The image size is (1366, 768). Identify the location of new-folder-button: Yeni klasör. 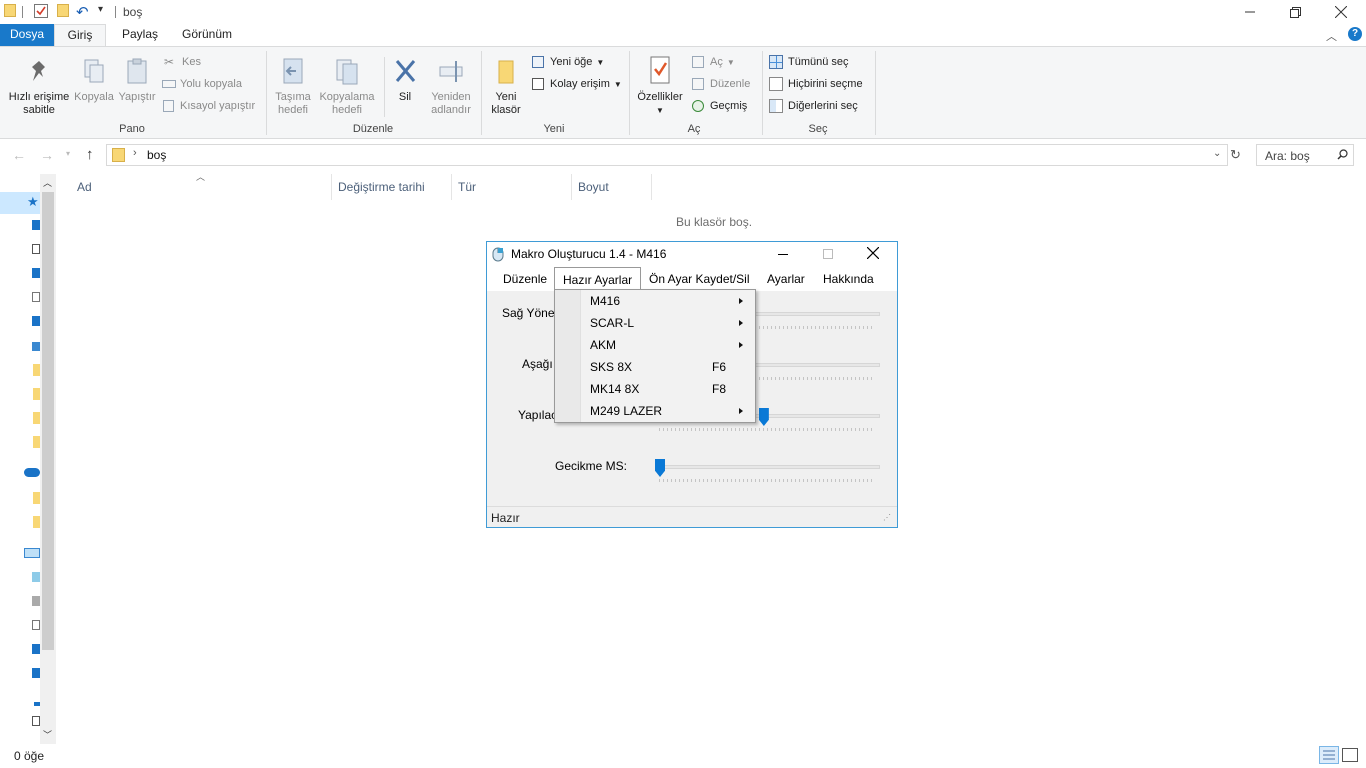
(506, 87).